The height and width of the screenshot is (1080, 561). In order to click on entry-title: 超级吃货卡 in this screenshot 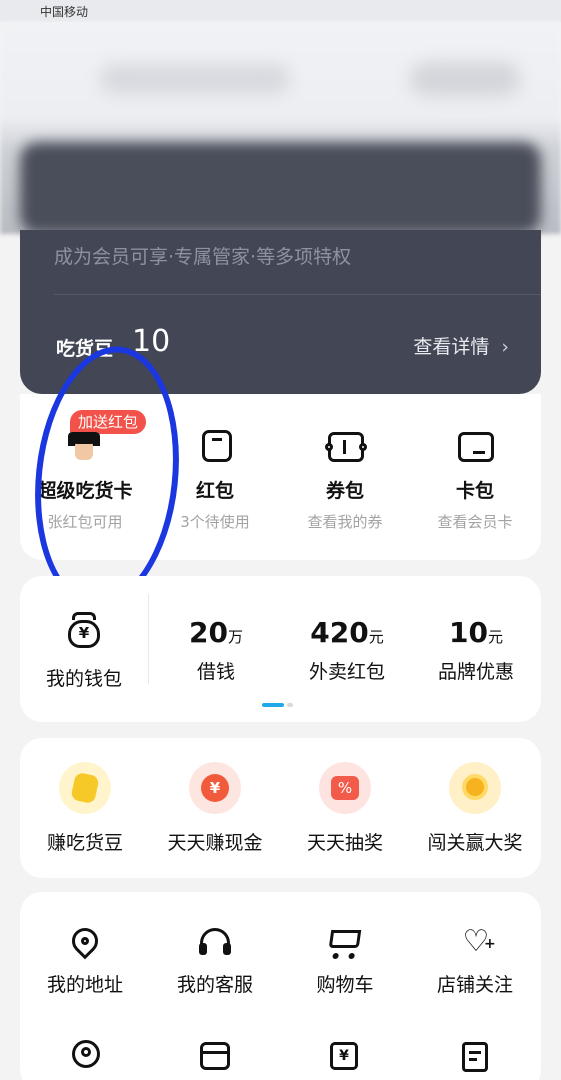, I will do `click(85, 491)`.